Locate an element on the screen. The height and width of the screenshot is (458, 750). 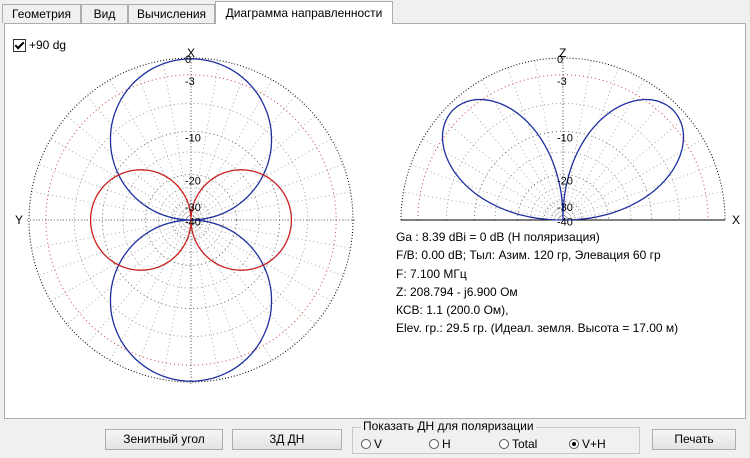
elevation-axis-right: X is located at coordinates (736, 220).